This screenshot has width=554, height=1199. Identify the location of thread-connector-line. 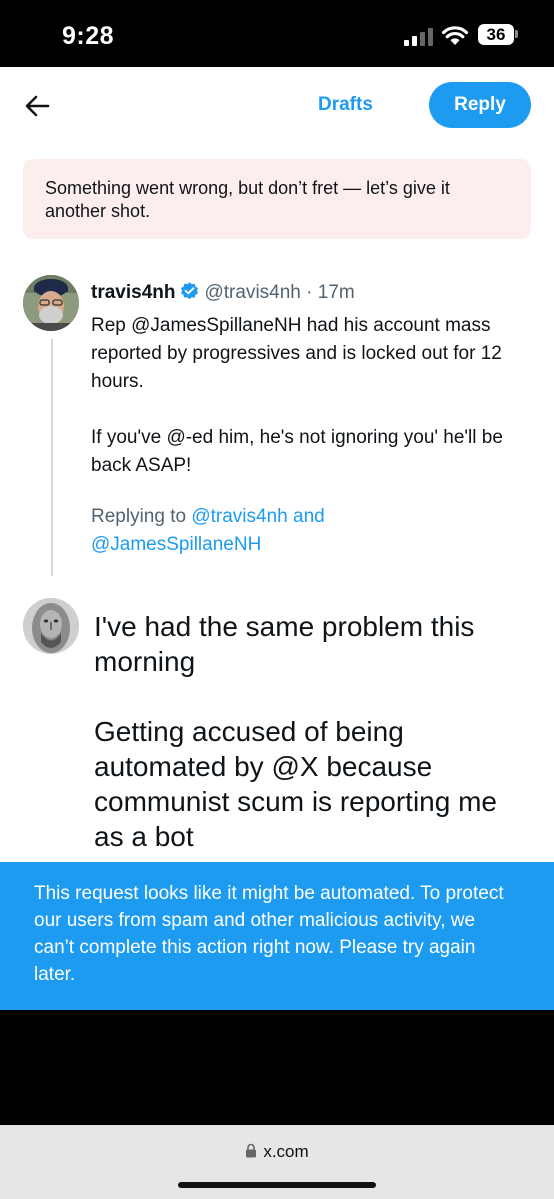
(52, 457).